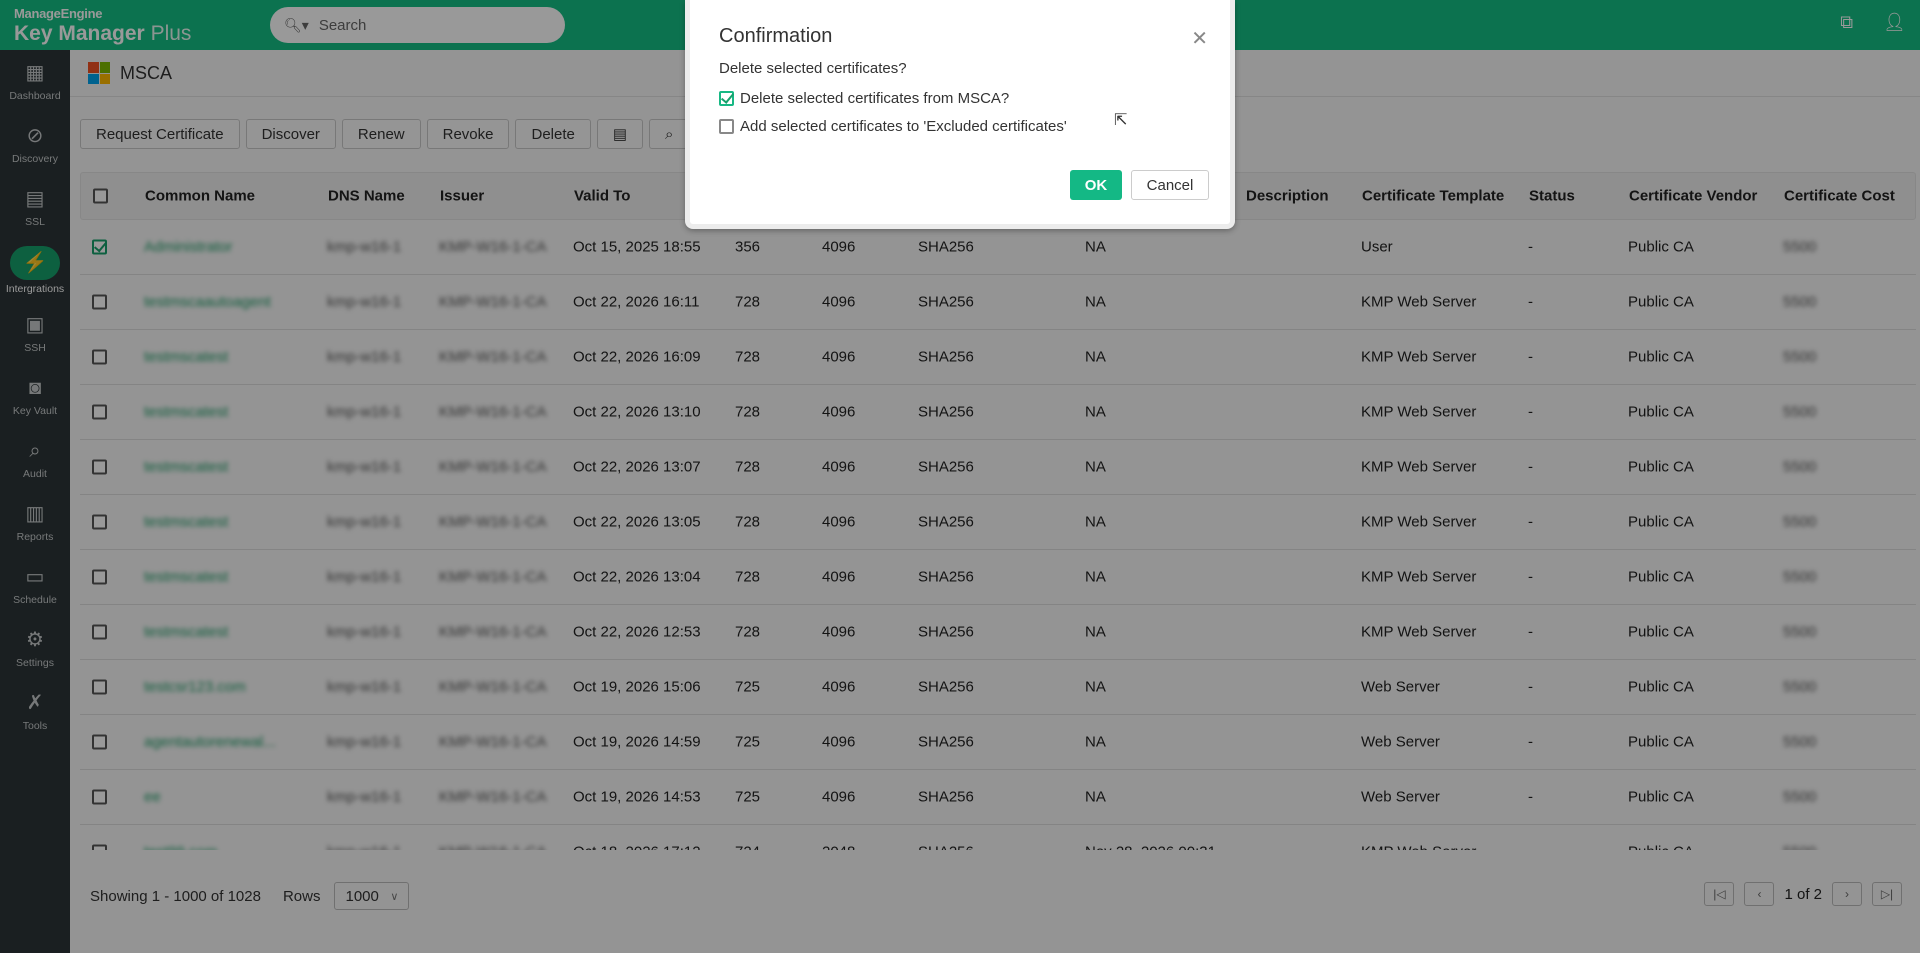 This screenshot has height=953, width=1920. I want to click on delete-from-msca-option: Delete selected certificates from MSCA?, so click(864, 98).